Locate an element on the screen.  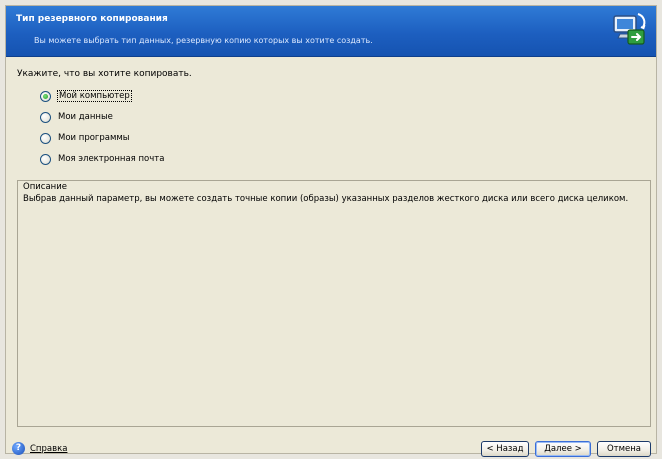
option-my-email: Моя электронная почта is located at coordinates (102, 159).